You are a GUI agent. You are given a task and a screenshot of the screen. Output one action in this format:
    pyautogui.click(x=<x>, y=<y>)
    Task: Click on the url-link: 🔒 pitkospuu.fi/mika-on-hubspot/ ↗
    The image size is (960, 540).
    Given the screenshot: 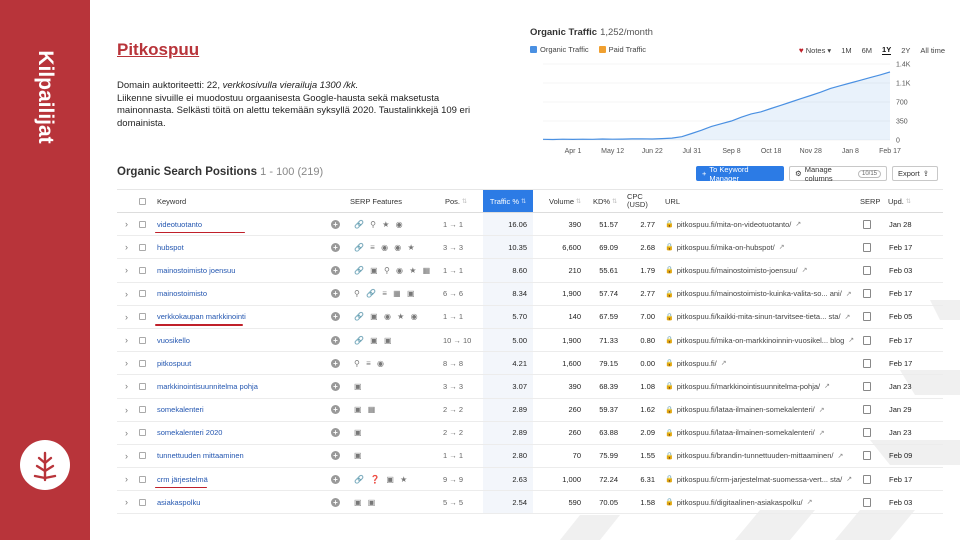 What is the action you would take?
    pyautogui.click(x=725, y=247)
    